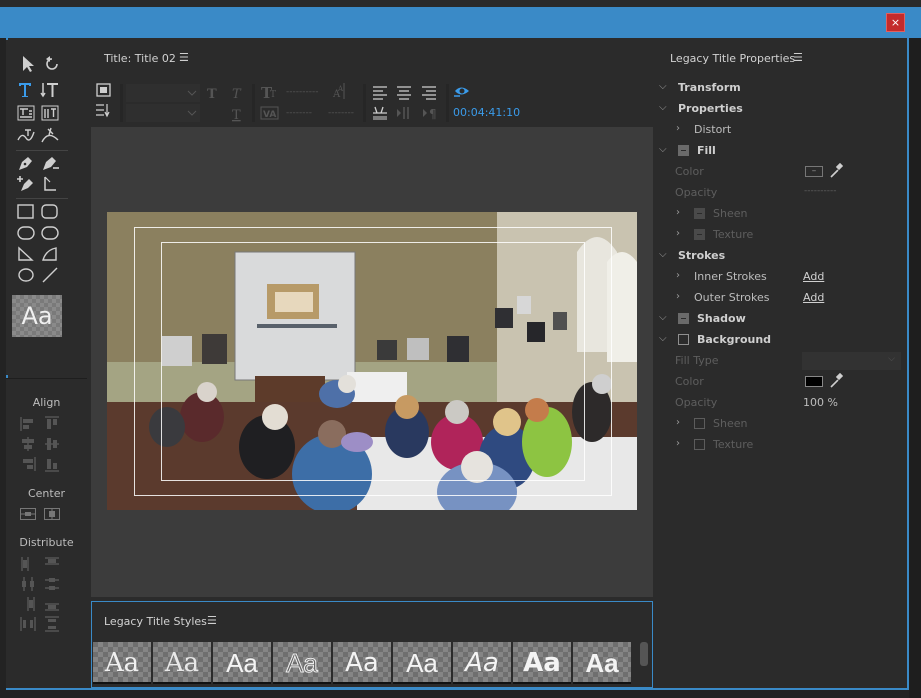  Describe the element at coordinates (184, 57) in the screenshot. I see `panel-menu-icon: ☰` at that location.